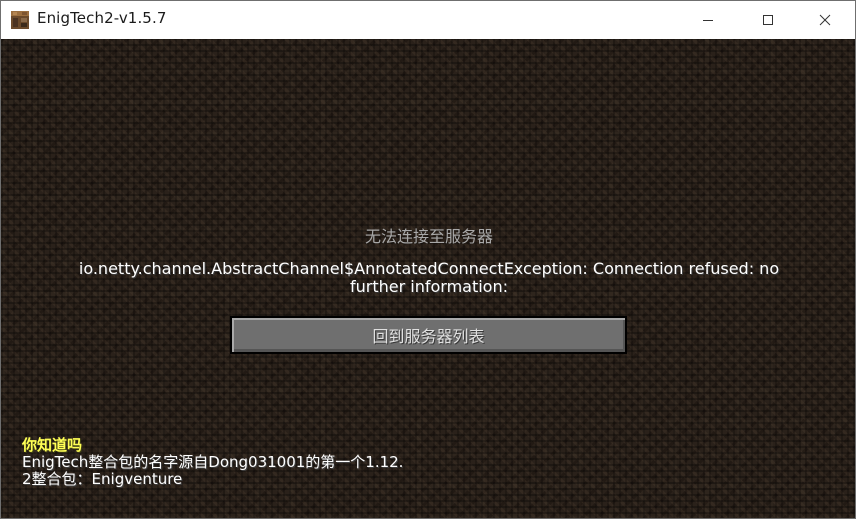  What do you see at coordinates (52, 445) in the screenshot?
I see `tip-heading: 你知道吗` at bounding box center [52, 445].